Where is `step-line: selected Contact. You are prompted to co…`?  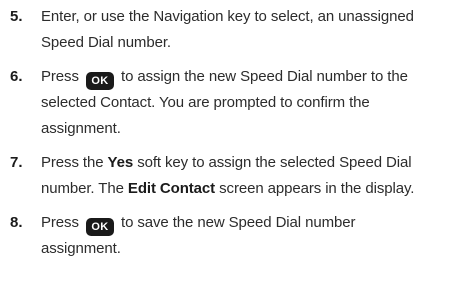
step-line: selected Contact. You are prompted to co… is located at coordinates (205, 102).